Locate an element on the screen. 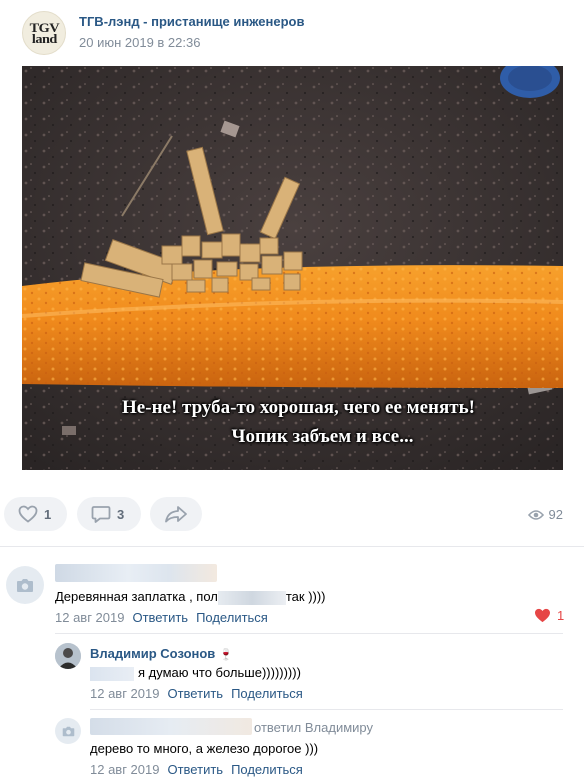  comment-2-meta: 12 авг 2019 Ответить Поделиться is located at coordinates (196, 693).